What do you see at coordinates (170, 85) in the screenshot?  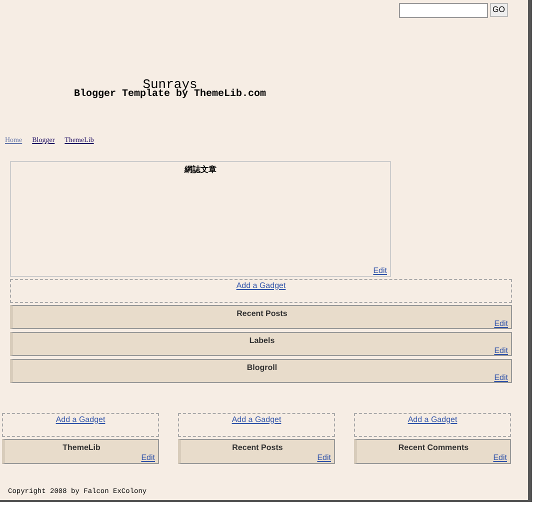 I see `site-title: Sunrays` at bounding box center [170, 85].